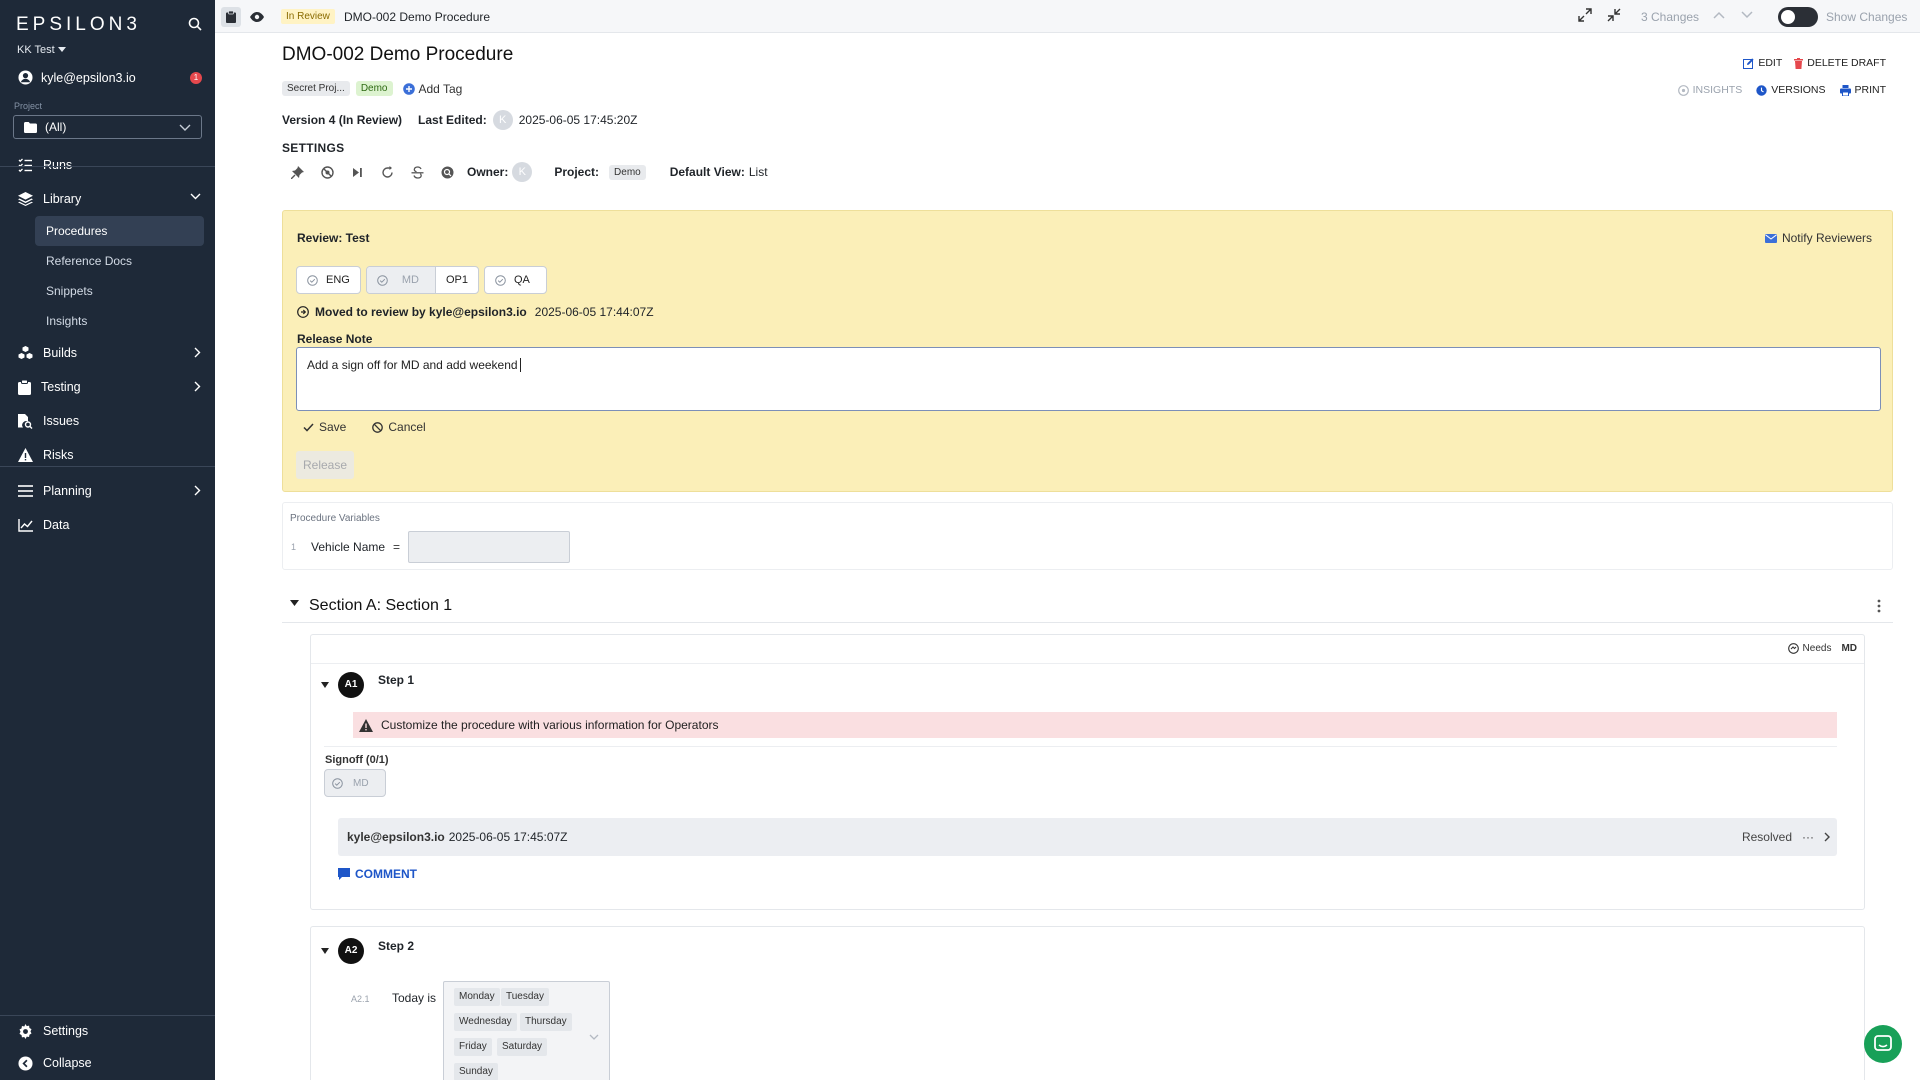 The height and width of the screenshot is (1080, 1920). I want to click on day-option: Friday, so click(473, 1047).